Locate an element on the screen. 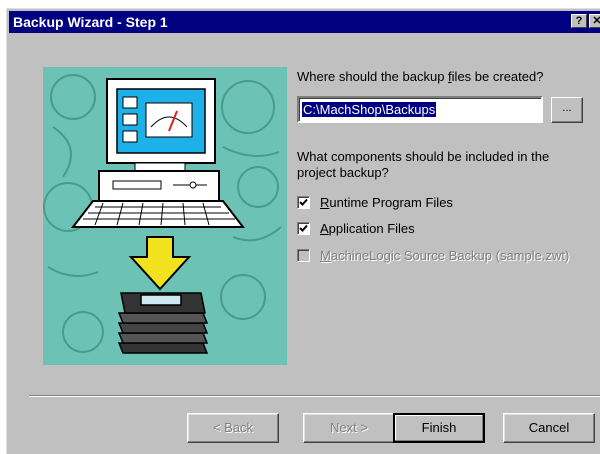 The image size is (600, 454). window-title: Backup Wizard - Step 1 is located at coordinates (90, 22).